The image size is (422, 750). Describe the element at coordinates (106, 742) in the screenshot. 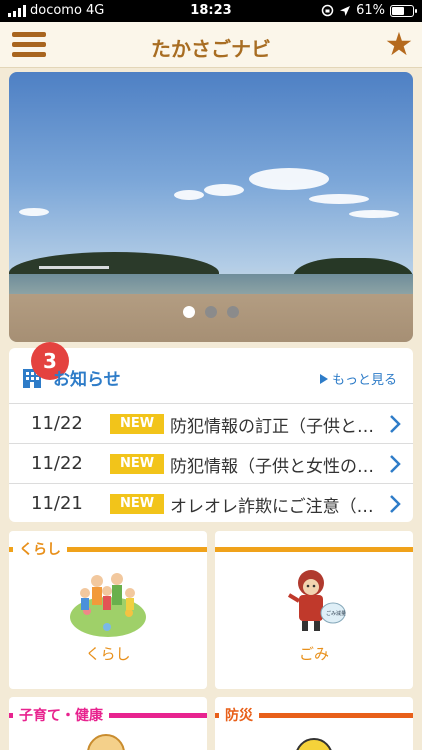

I see `child-illustration` at that location.